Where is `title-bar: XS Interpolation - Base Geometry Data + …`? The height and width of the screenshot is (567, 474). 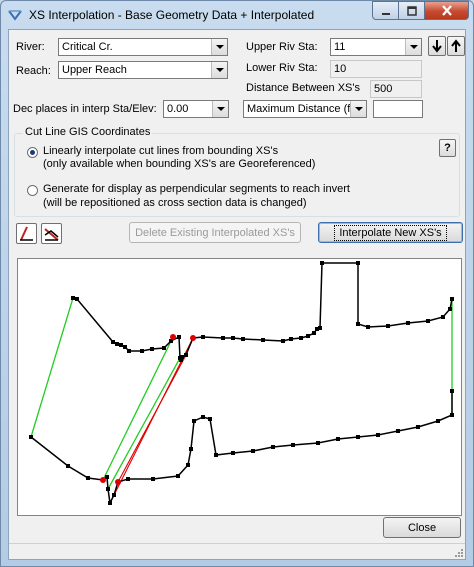 title-bar: XS Interpolation - Base Geometry Data + … is located at coordinates (237, 15).